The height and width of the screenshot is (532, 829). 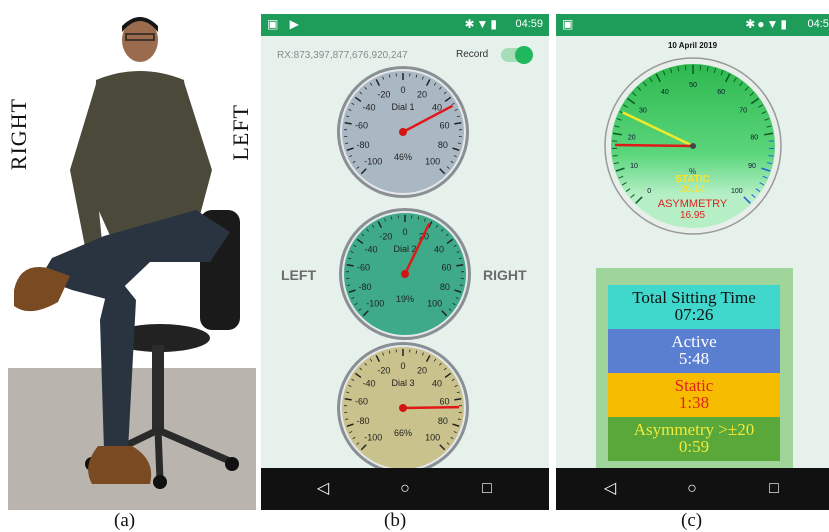 I want to click on asymmetry-value: 16.95, so click(x=692, y=215).